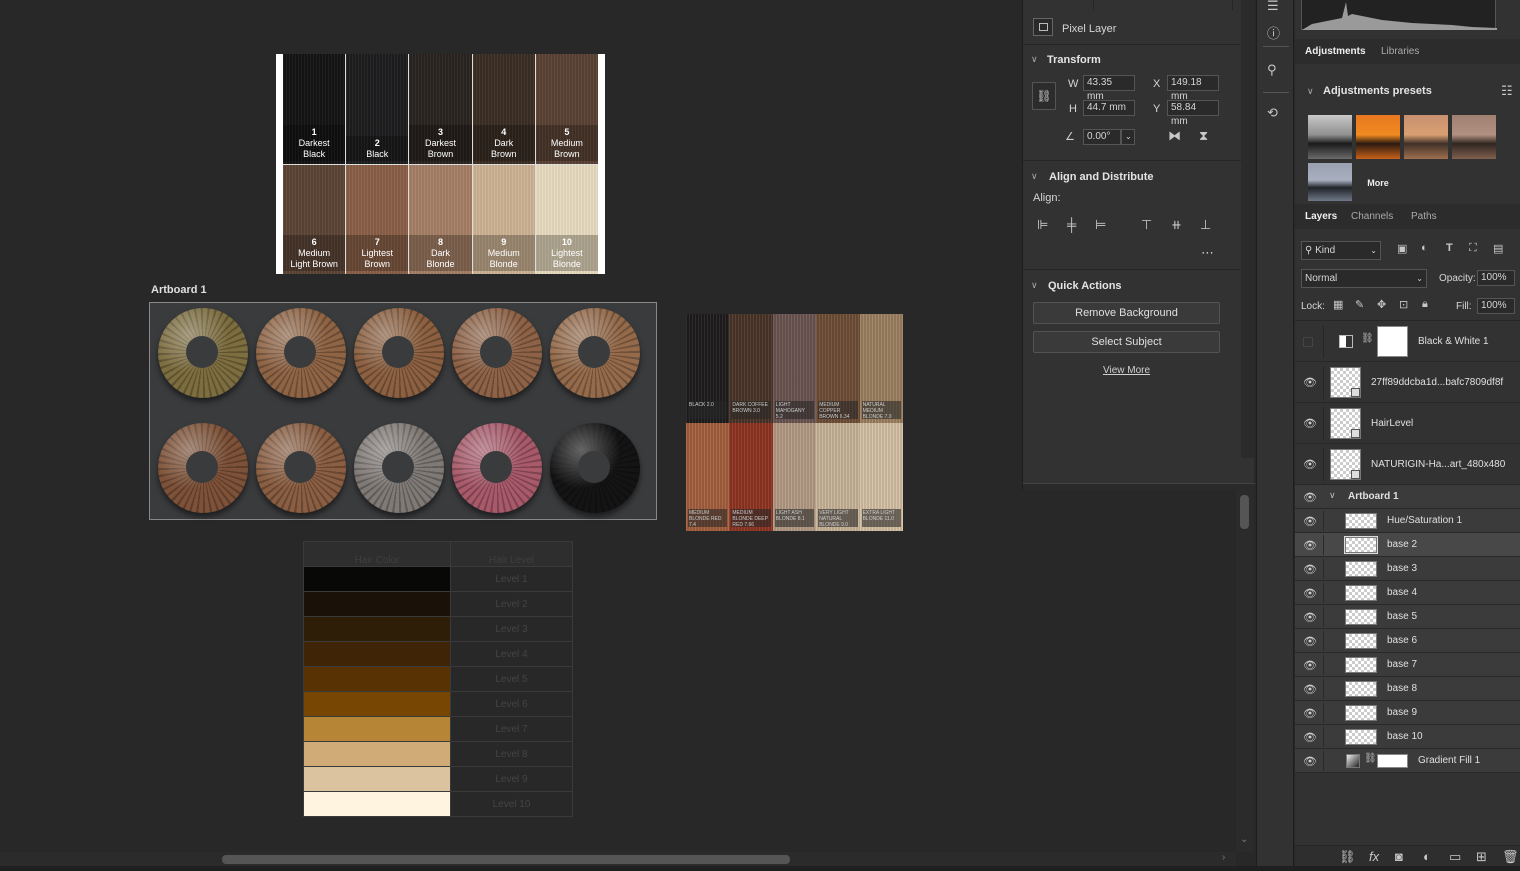  I want to click on layer-row: 👁︎ NATURIGIN-Ha...art_480x480, so click(1407, 464).